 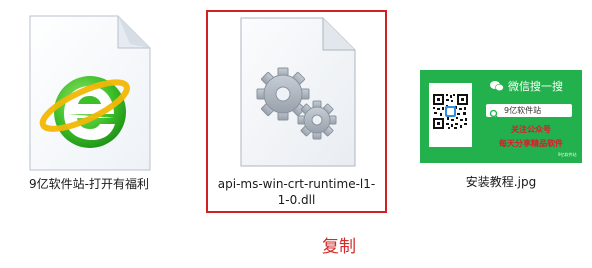 I want to click on file-name-label: 安装教程.jpg, so click(x=501, y=182).